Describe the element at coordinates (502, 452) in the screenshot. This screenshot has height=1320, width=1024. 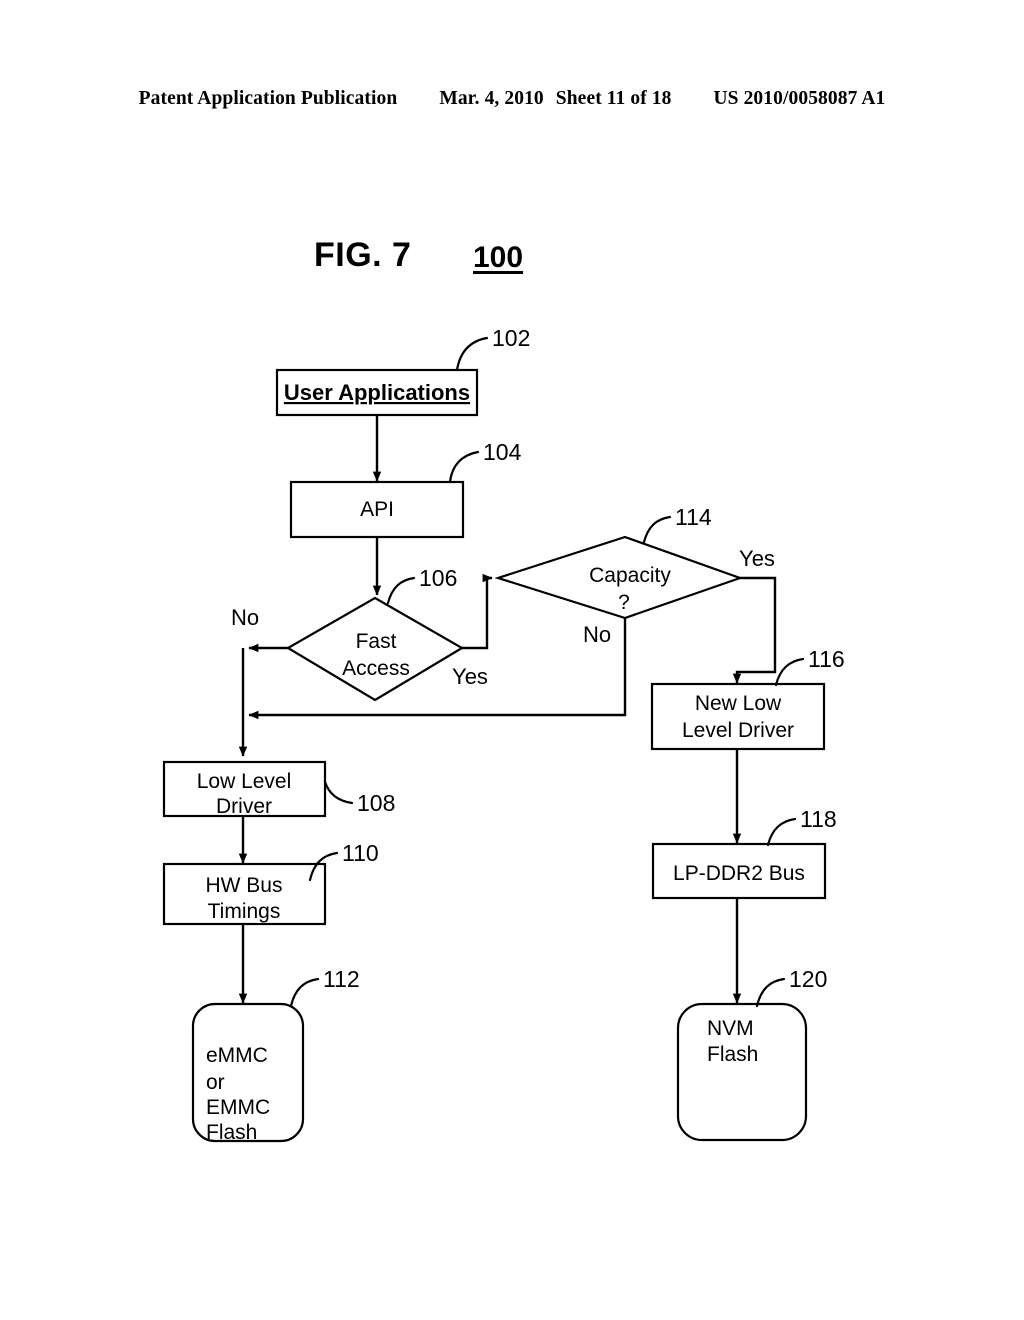
I see `ref-number-104: 104` at that location.